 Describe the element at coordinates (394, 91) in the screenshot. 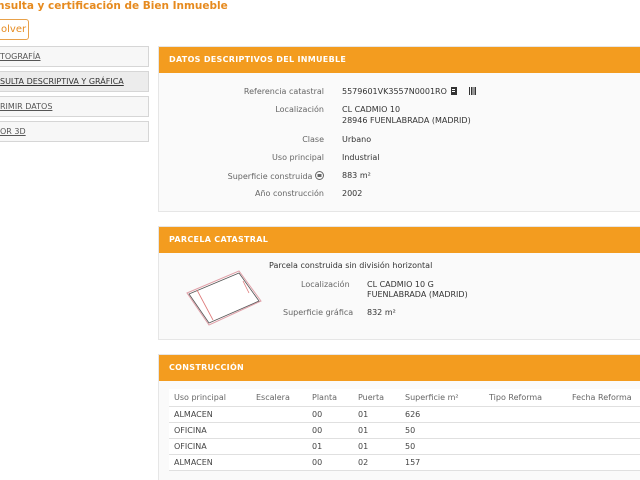

I see `ref-value: 5579601VK3557N0001RO` at that location.